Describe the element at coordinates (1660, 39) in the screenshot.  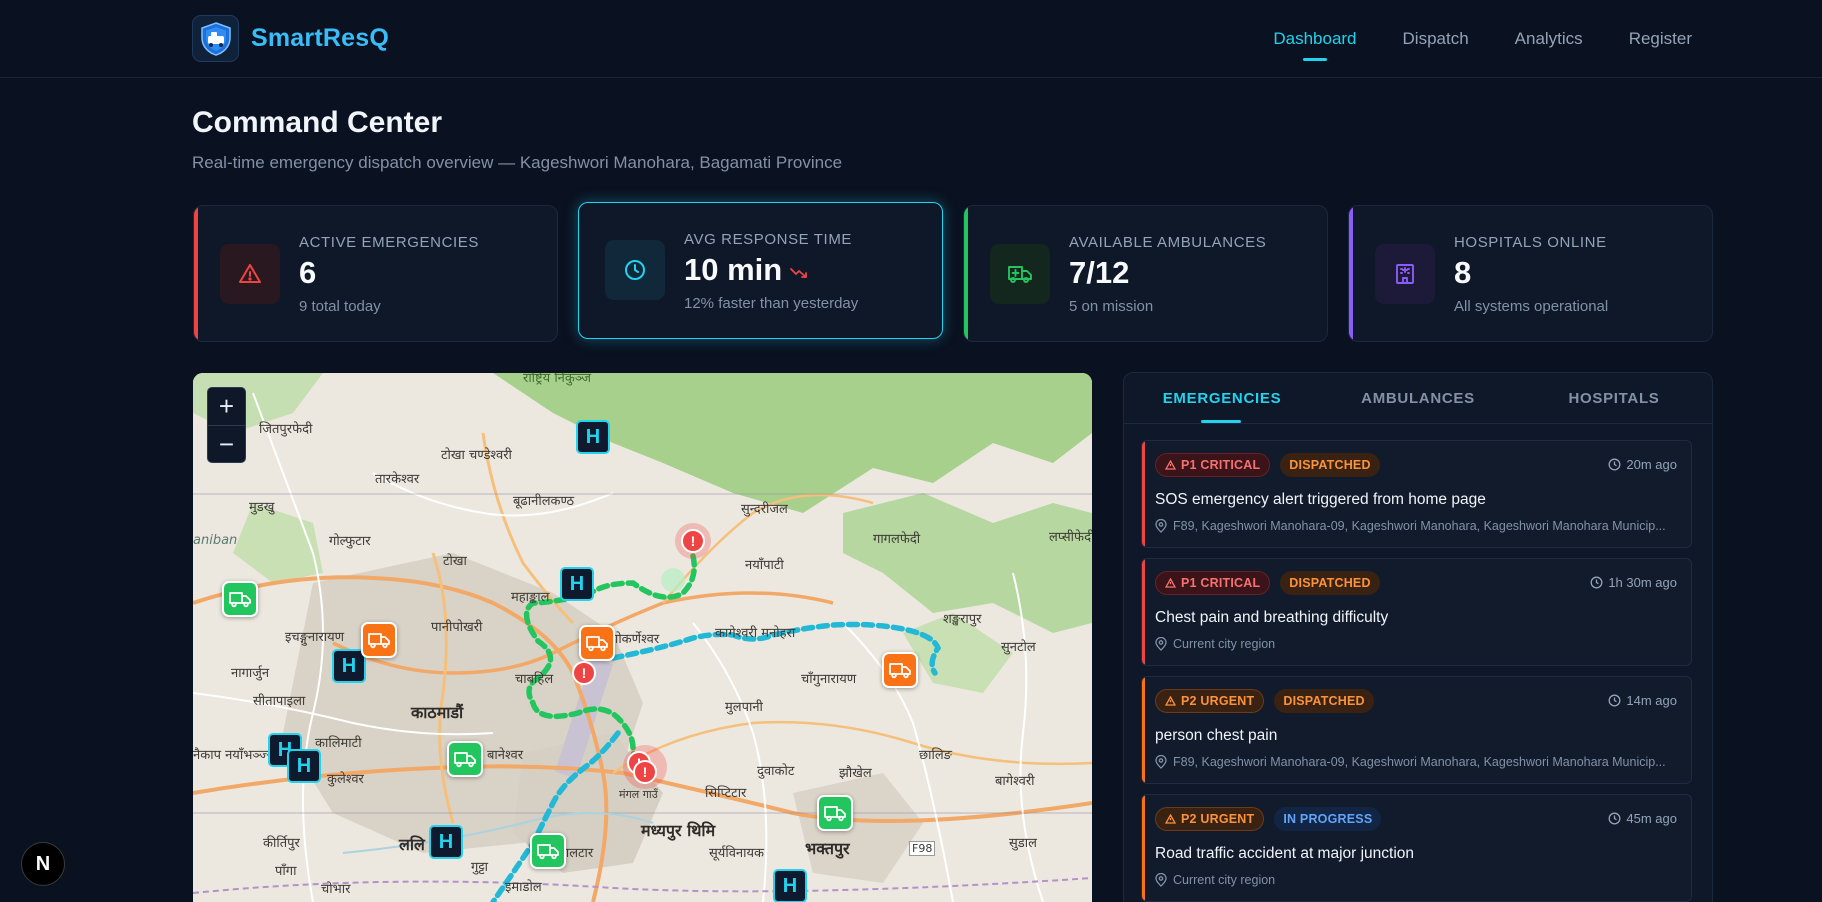
I see `nav-register: Register` at that location.